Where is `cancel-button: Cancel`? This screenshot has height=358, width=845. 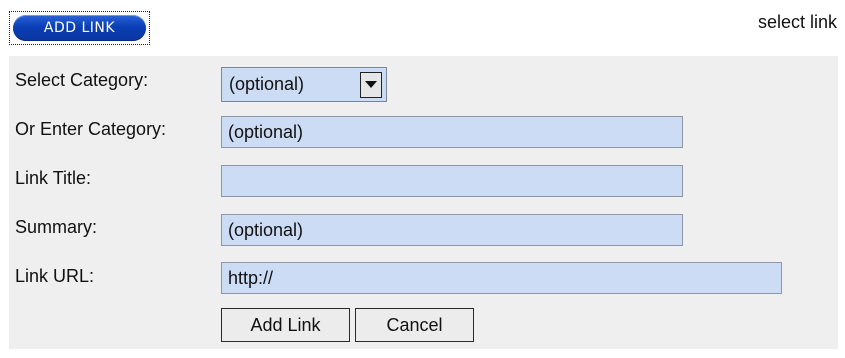 cancel-button: Cancel is located at coordinates (414, 325).